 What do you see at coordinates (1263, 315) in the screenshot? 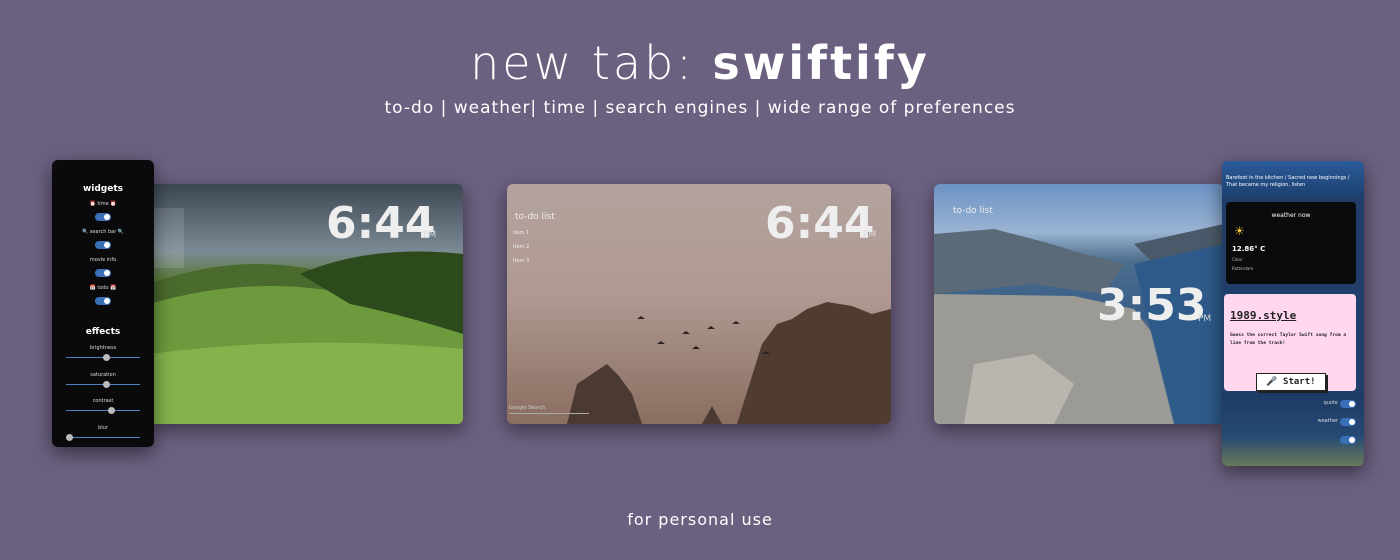
I see `game-title: 1989.style` at bounding box center [1263, 315].